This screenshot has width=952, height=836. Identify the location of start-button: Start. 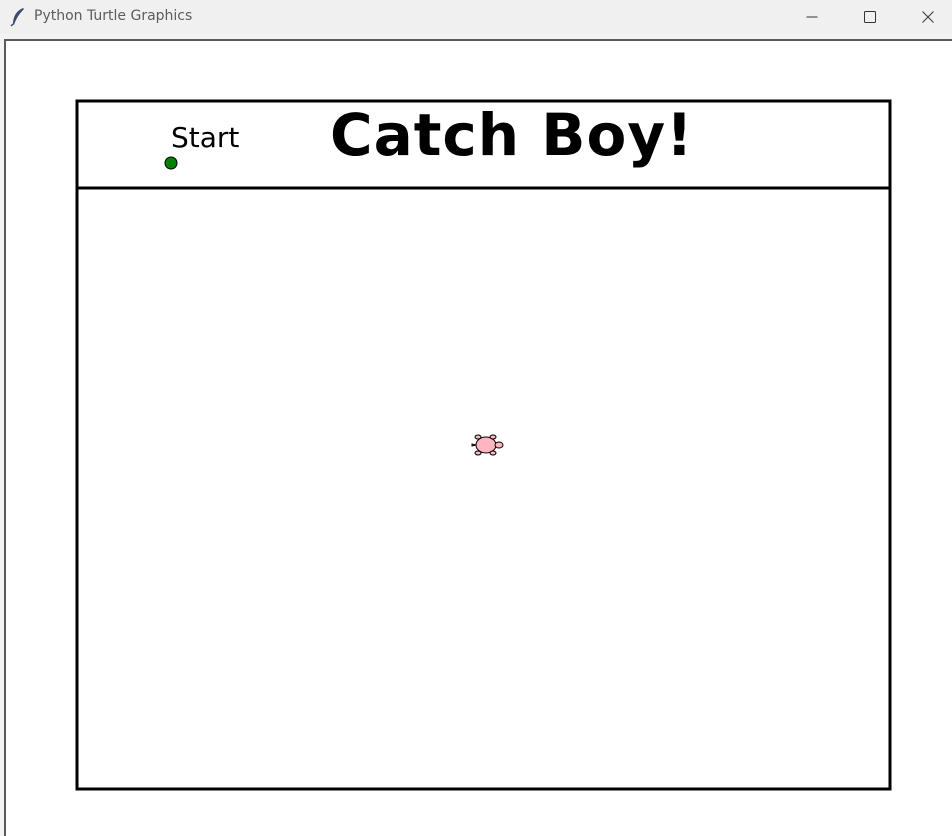
(205, 138).